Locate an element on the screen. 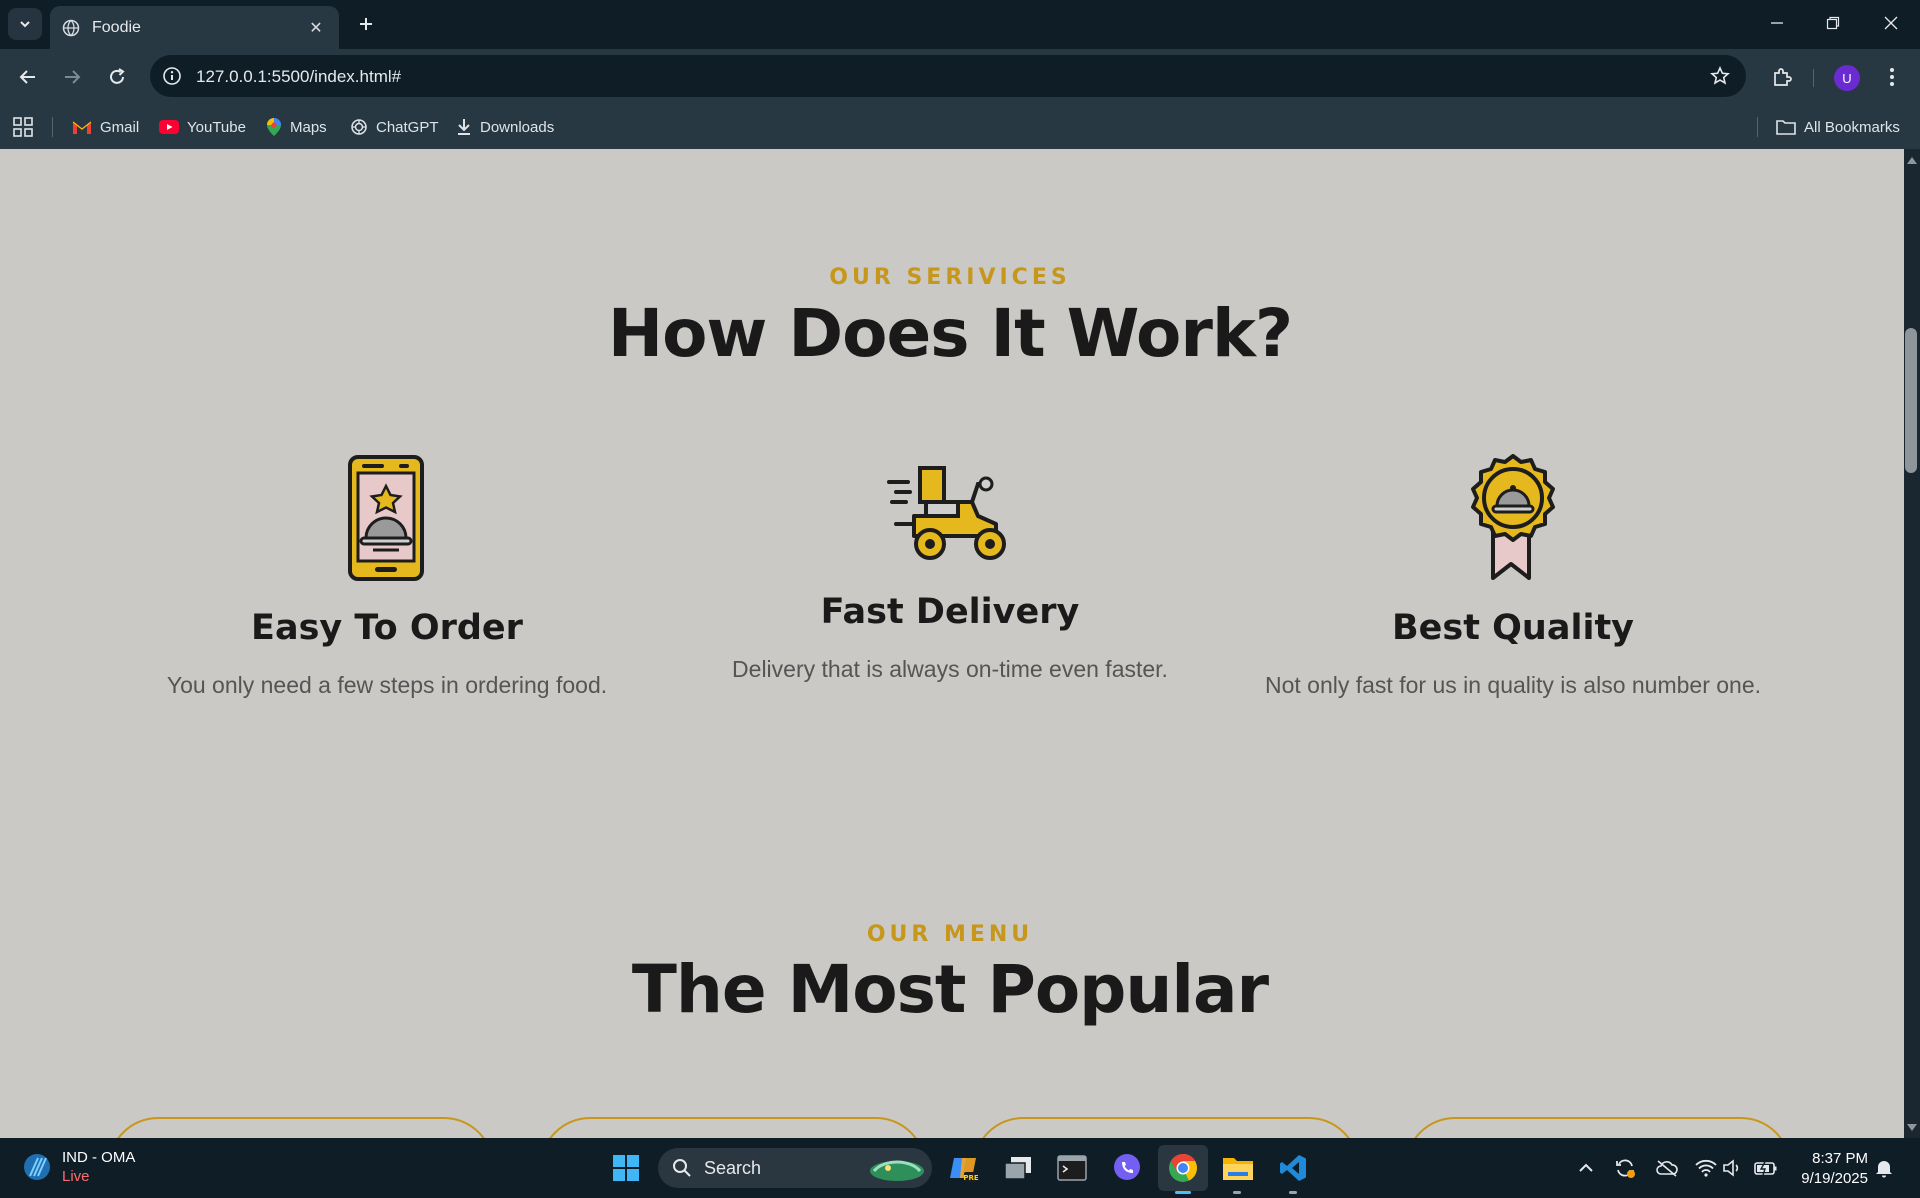  weather-status: Live is located at coordinates (76, 1176).